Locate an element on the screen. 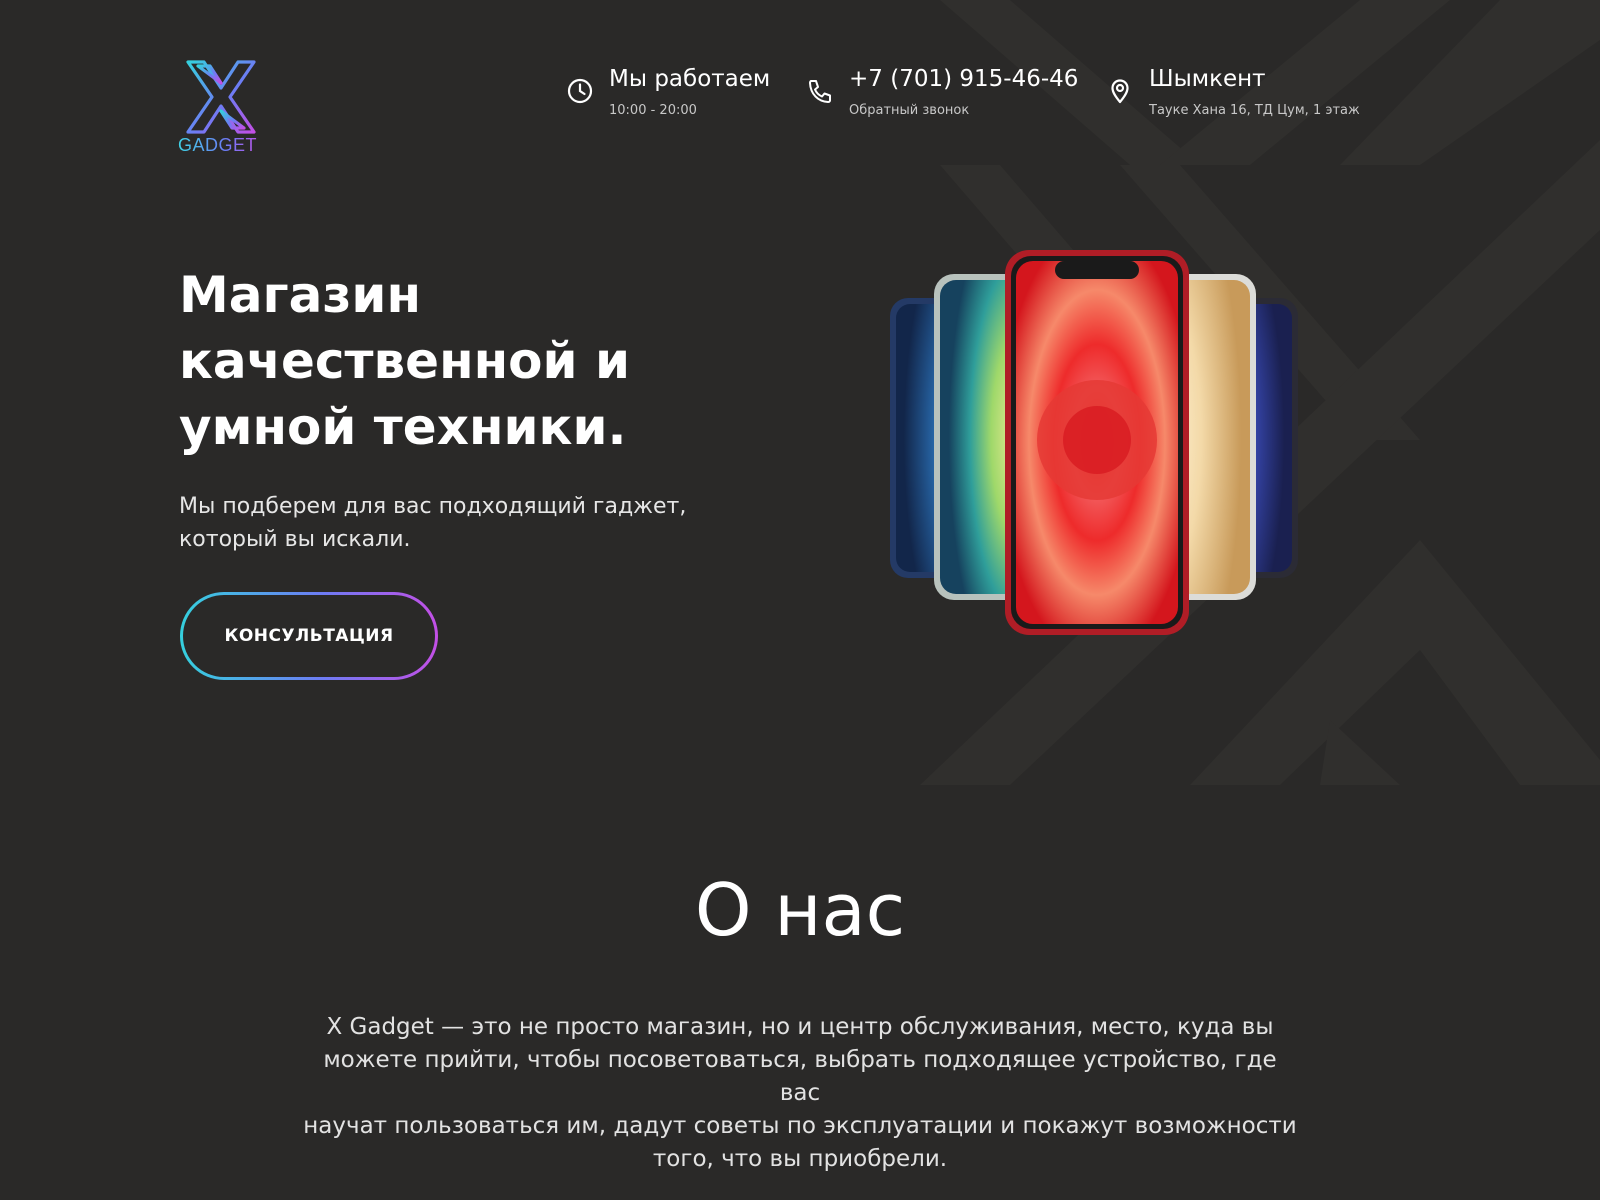 This screenshot has width=1600, height=1200. consultation-button-label: КОНСУЛЬТАЦИЯ is located at coordinates (309, 636).